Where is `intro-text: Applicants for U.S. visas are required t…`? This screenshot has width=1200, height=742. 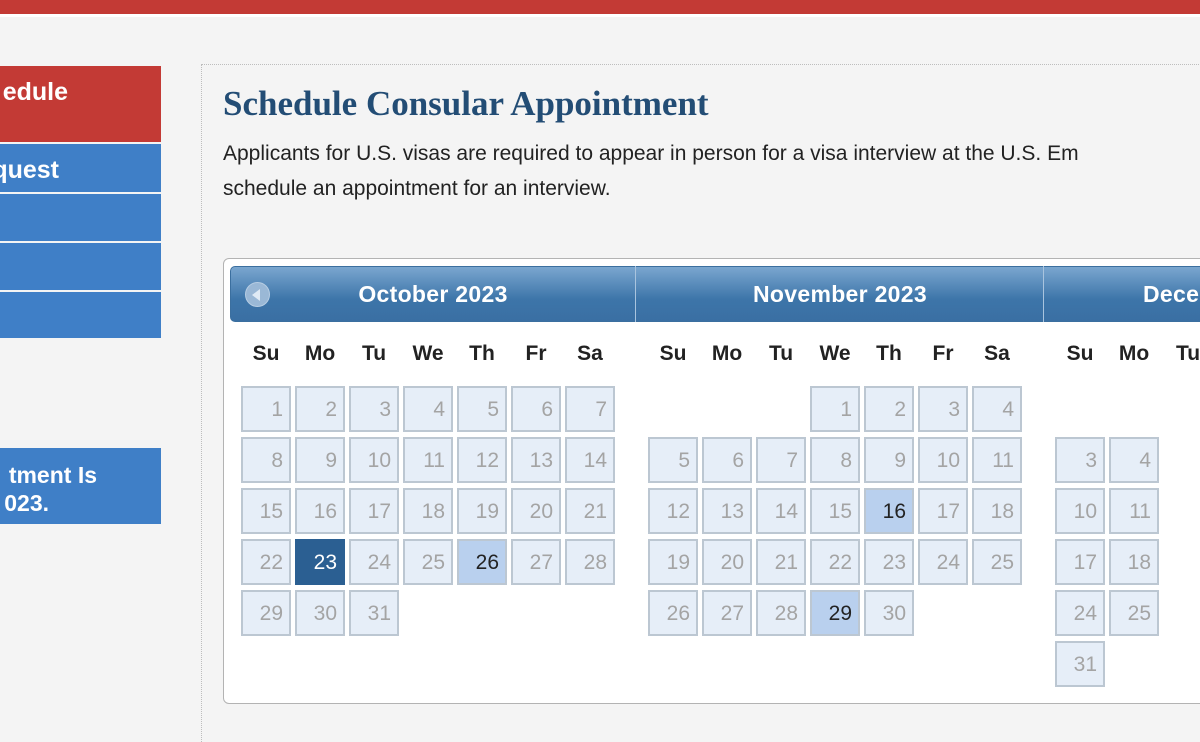 intro-text: Applicants for U.S. visas are required t… is located at coordinates (651, 171).